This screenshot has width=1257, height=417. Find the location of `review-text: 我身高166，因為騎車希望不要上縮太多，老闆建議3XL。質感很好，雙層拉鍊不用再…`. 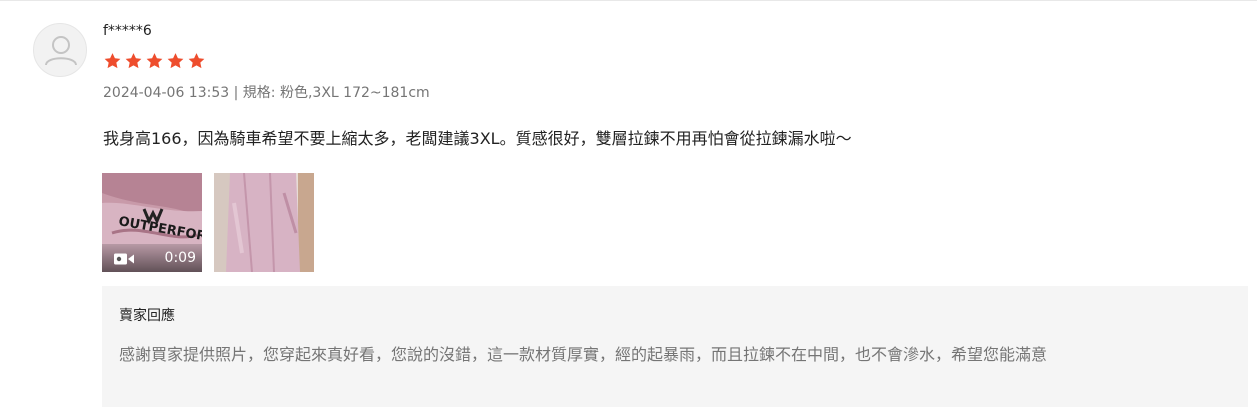

review-text: 我身高166，因為騎車希望不要上縮太多，老闆建議3XL。質感很好，雙層拉鍊不用再… is located at coordinates (477, 138).